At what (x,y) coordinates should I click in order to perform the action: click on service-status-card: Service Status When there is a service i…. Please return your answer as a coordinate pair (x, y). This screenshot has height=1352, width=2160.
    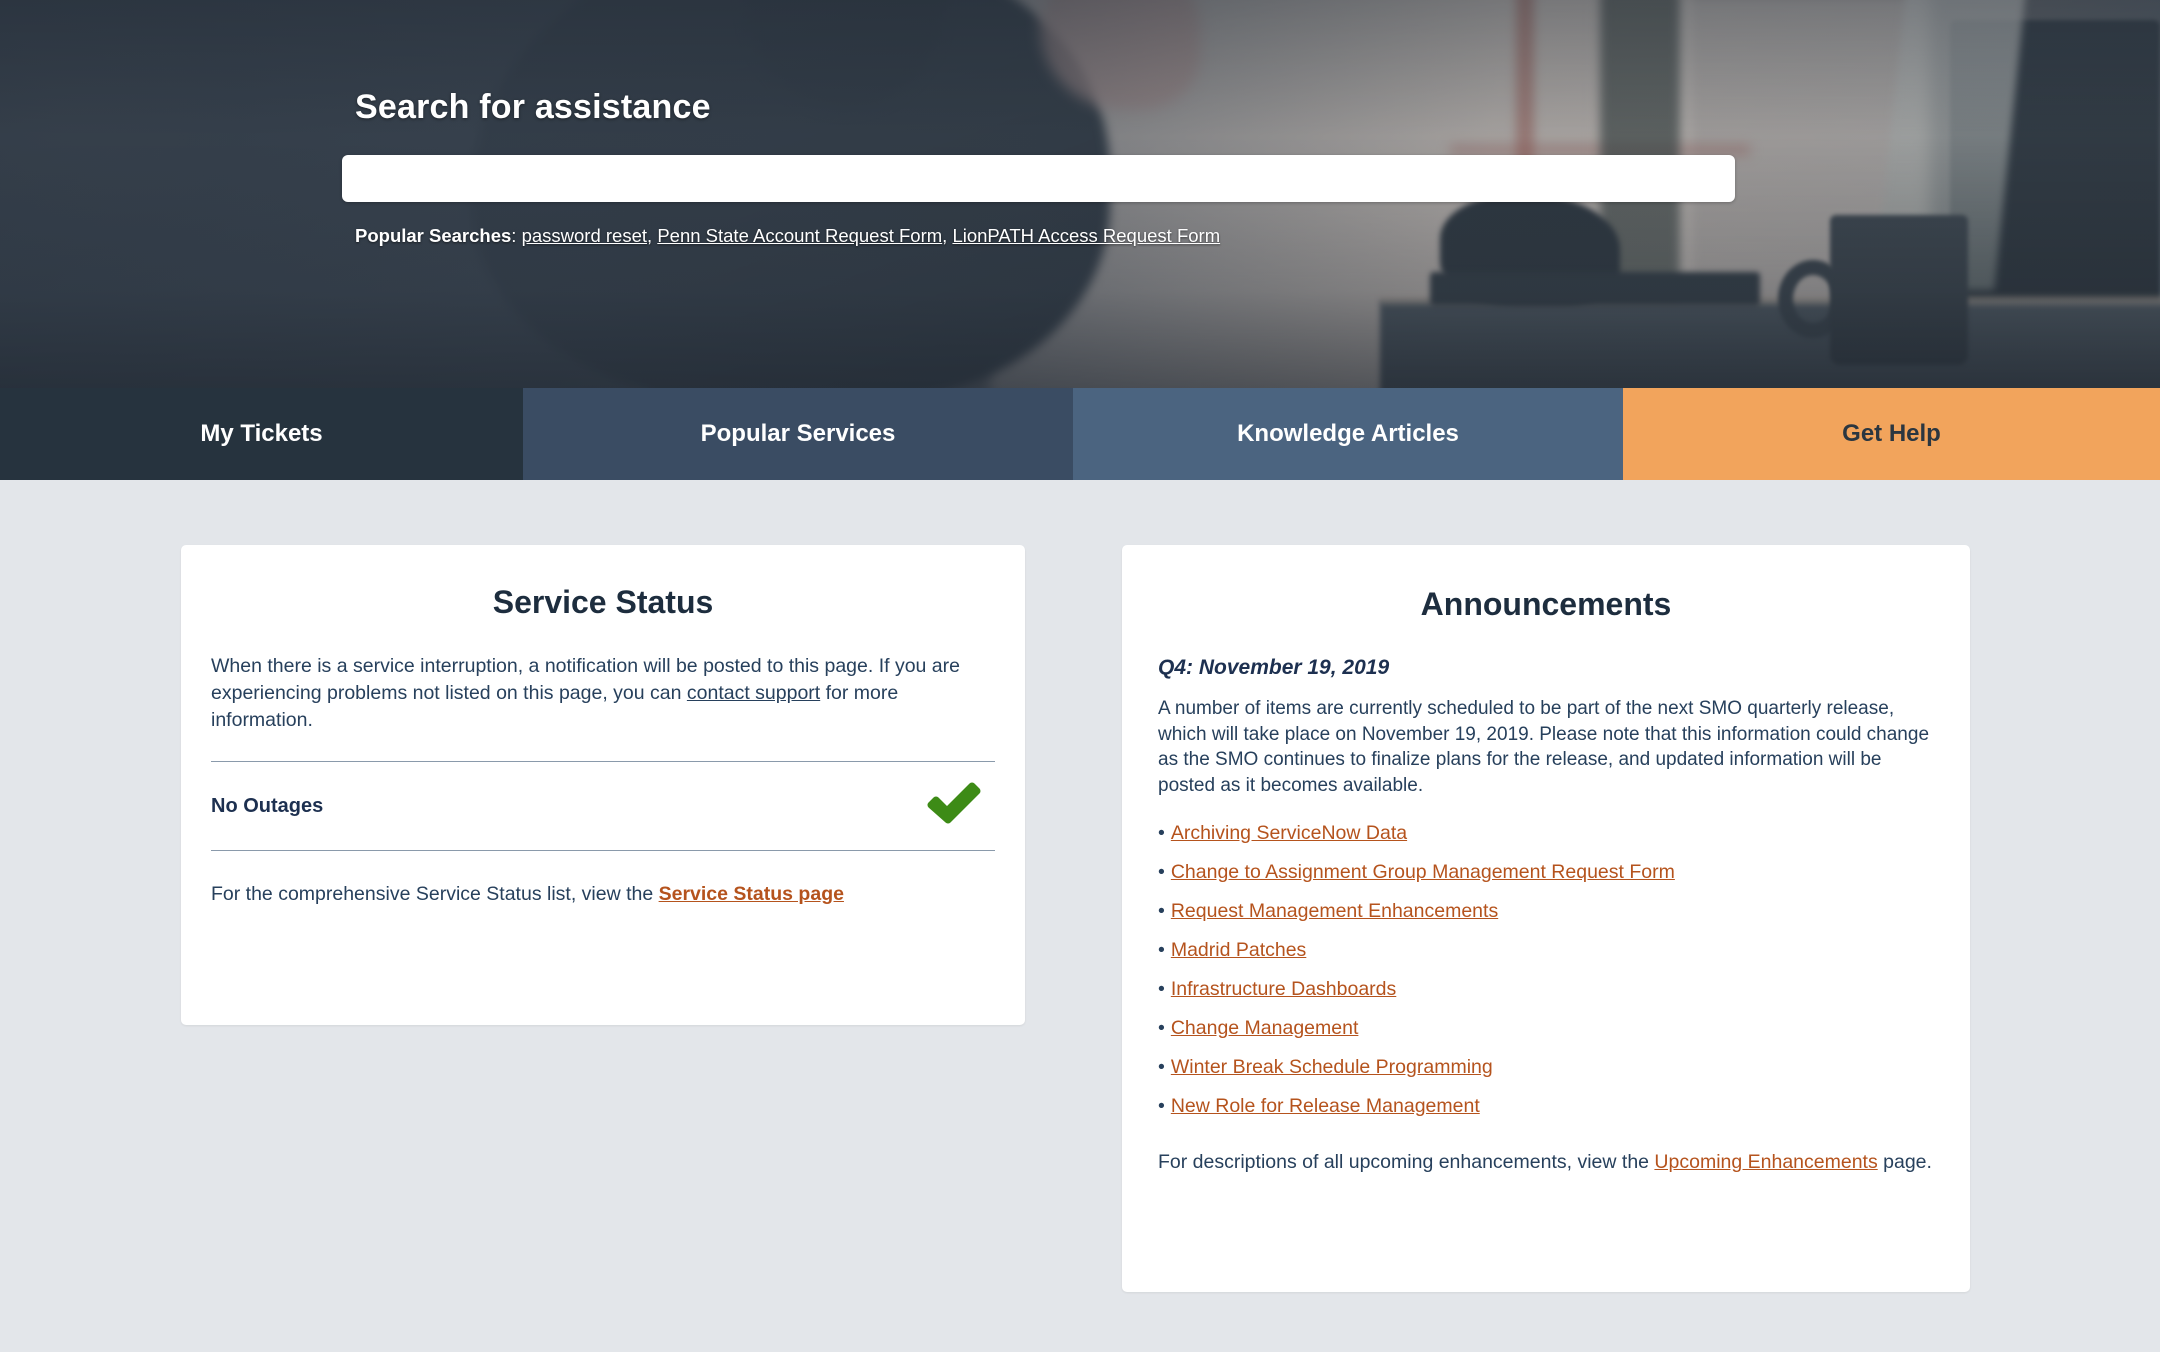
    Looking at the image, I should click on (603, 785).